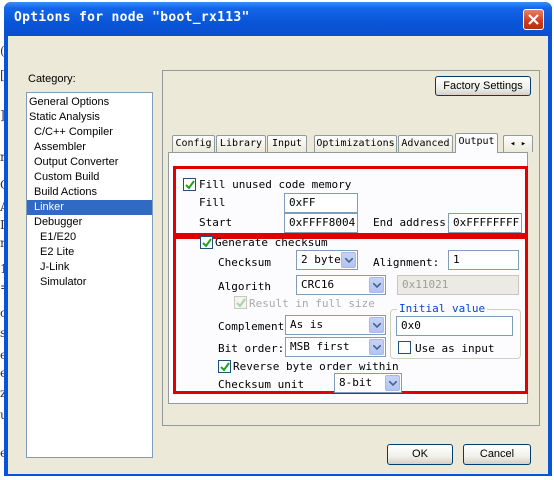  I want to click on category-item: E1/E20, so click(89, 237).